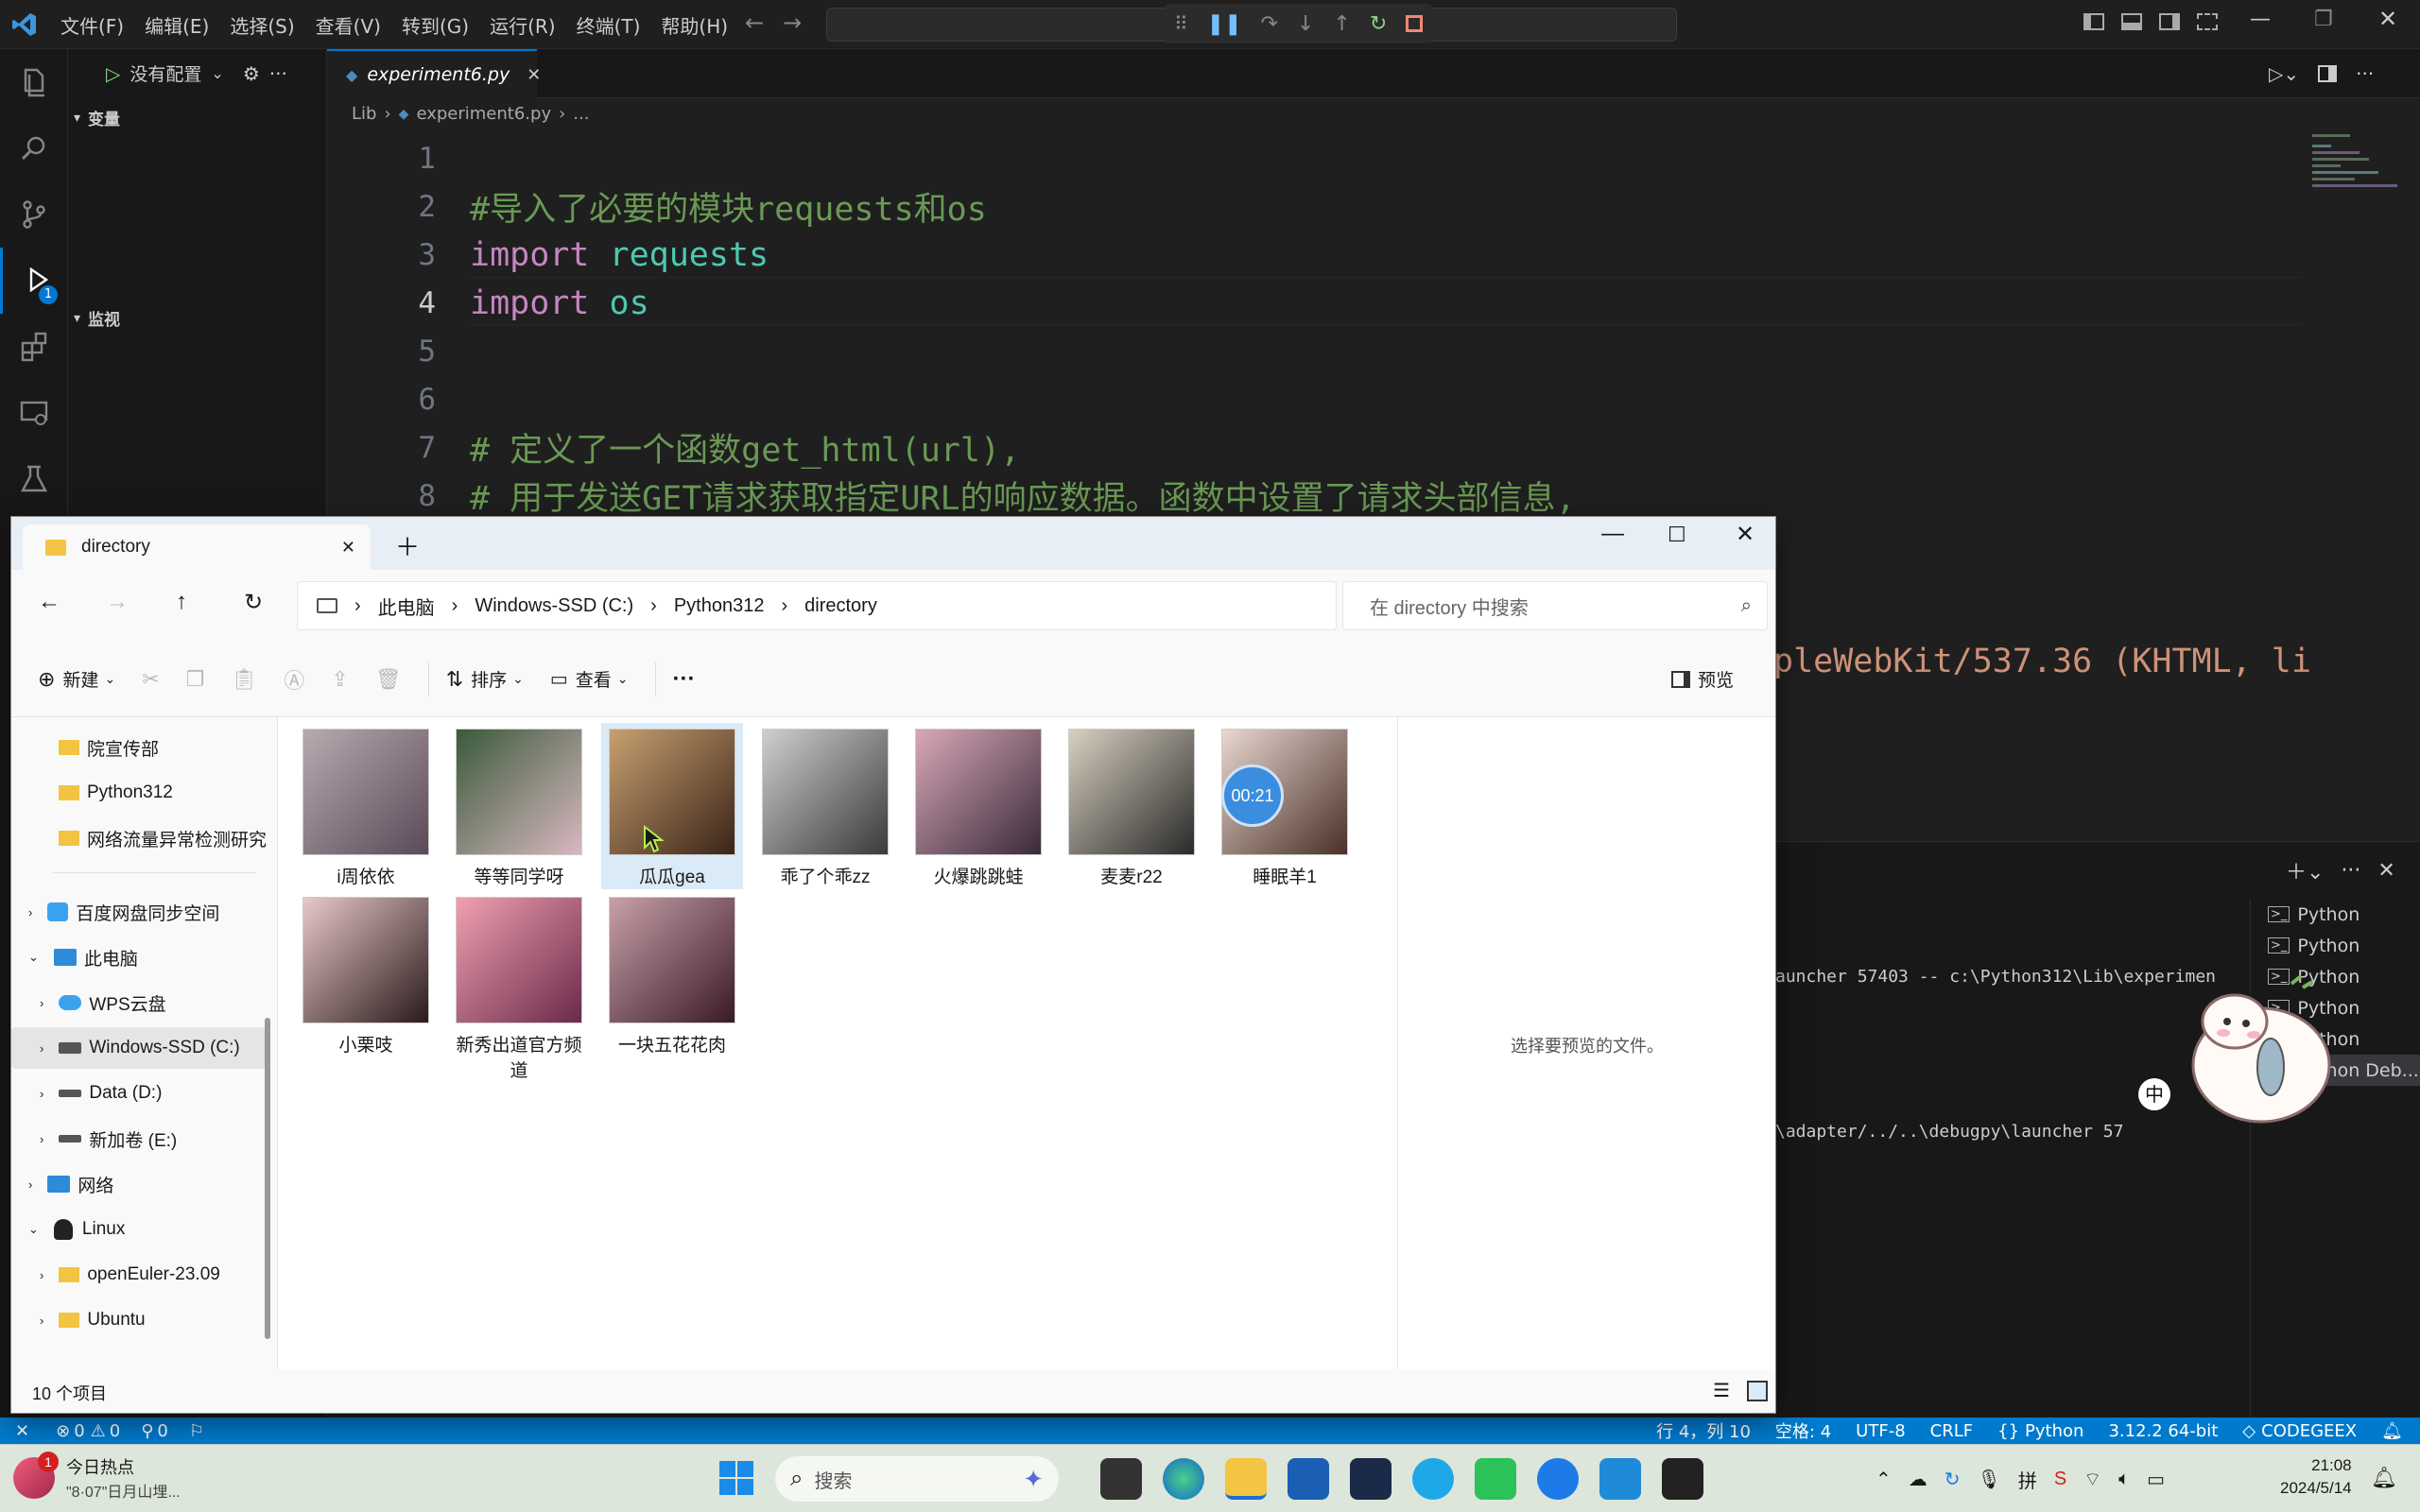 Image resolution: width=2420 pixels, height=1512 pixels. I want to click on nav-item-network: › 网络, so click(139, 1184).